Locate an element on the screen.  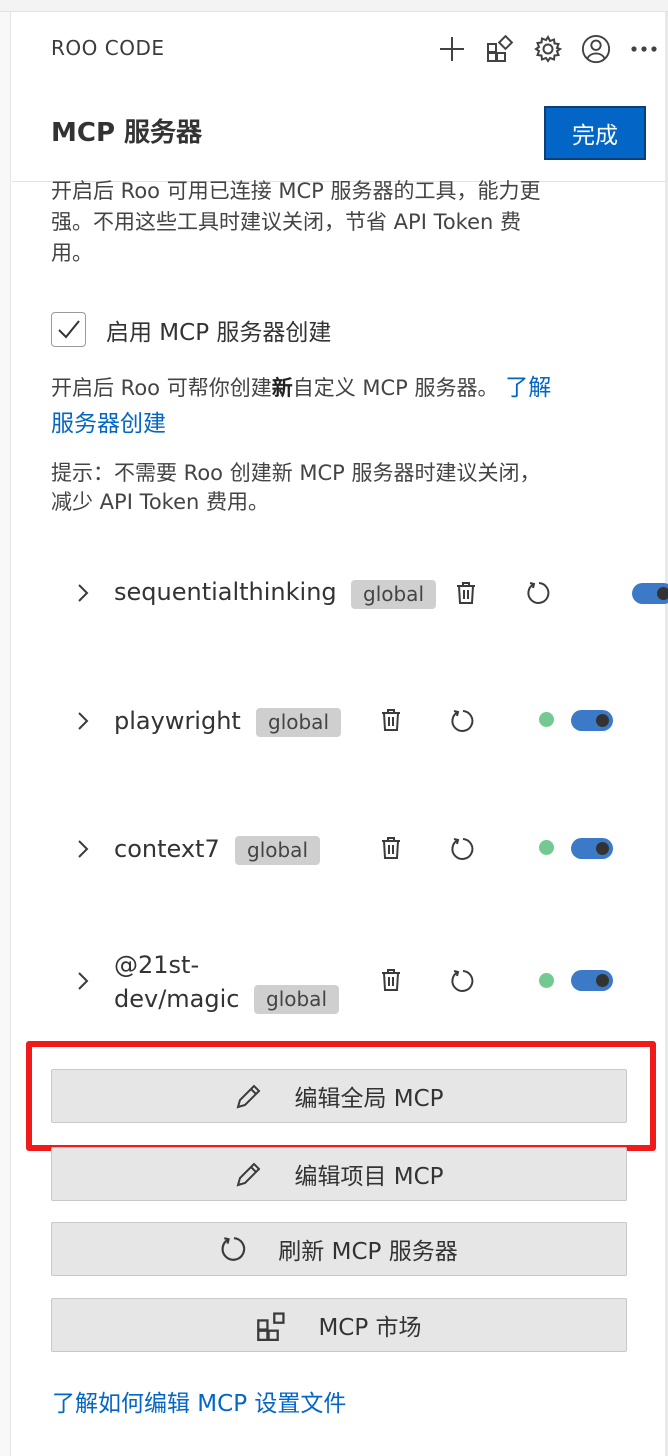
edit-global-mcp-button: 编辑全局 MCP is located at coordinates (339, 1096).